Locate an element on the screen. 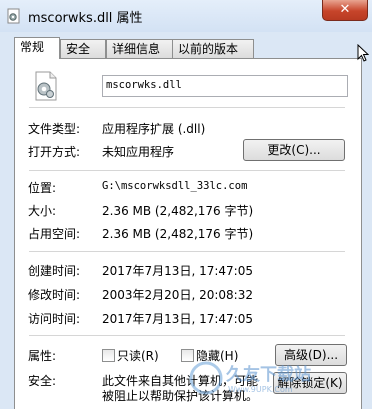  title-bar: mscorwks.dll 属性 ✕ is located at coordinates (186, 16).